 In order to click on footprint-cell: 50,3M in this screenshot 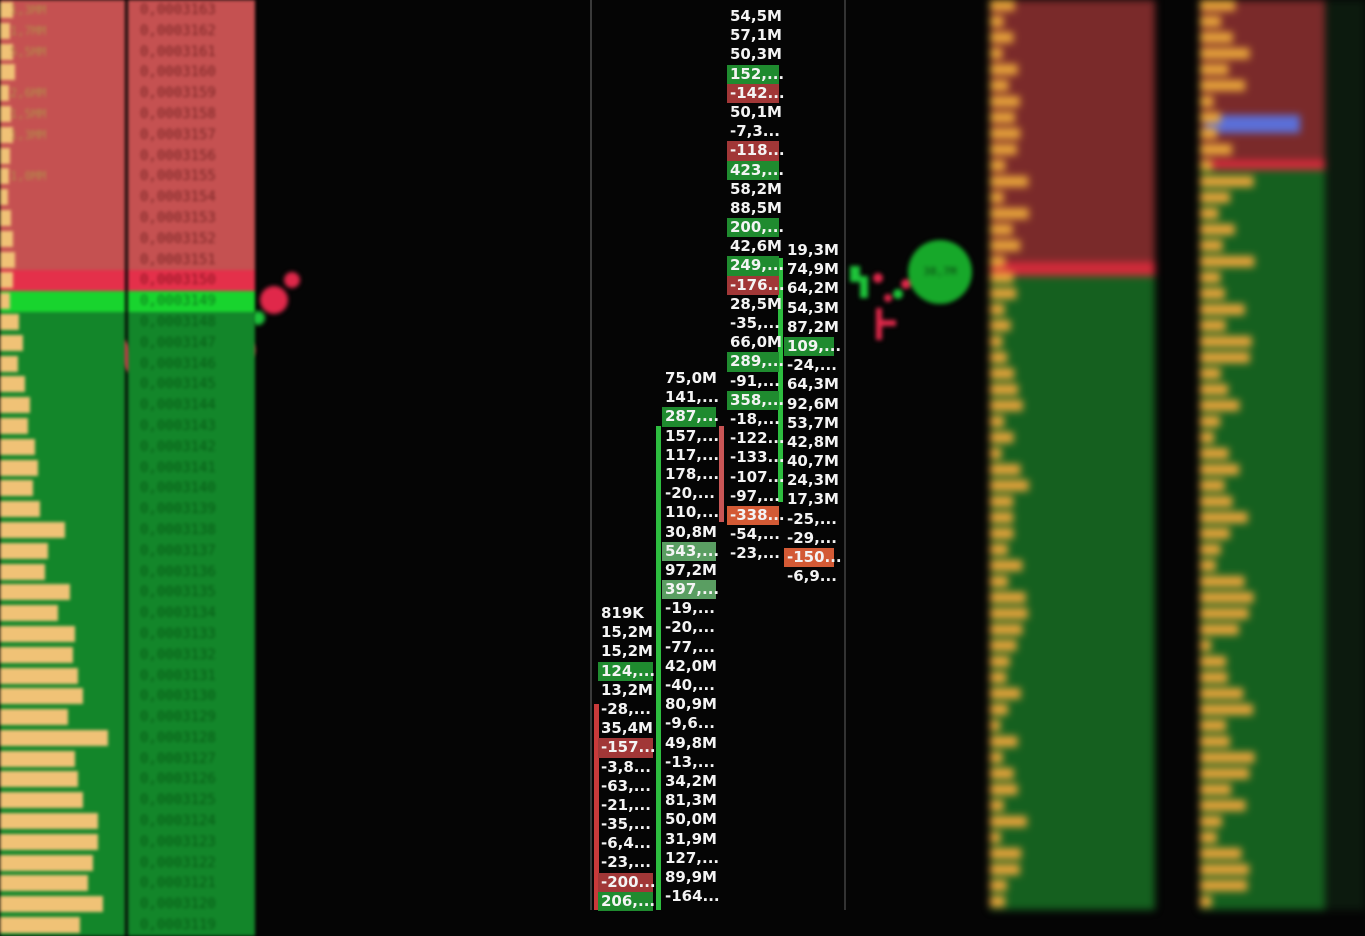, I will do `click(756, 54)`.